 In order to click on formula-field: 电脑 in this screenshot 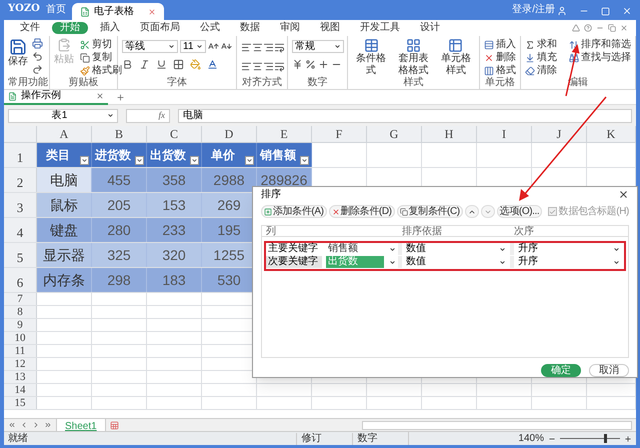, I will do `click(405, 115)`.